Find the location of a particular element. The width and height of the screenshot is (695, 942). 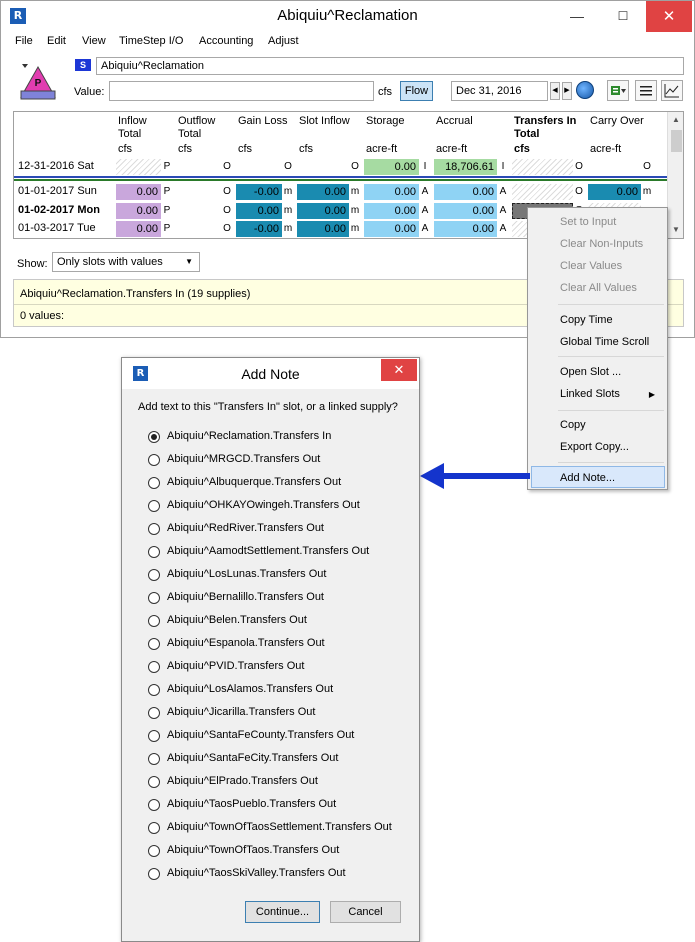

minimize-button: — is located at coordinates (577, 16).